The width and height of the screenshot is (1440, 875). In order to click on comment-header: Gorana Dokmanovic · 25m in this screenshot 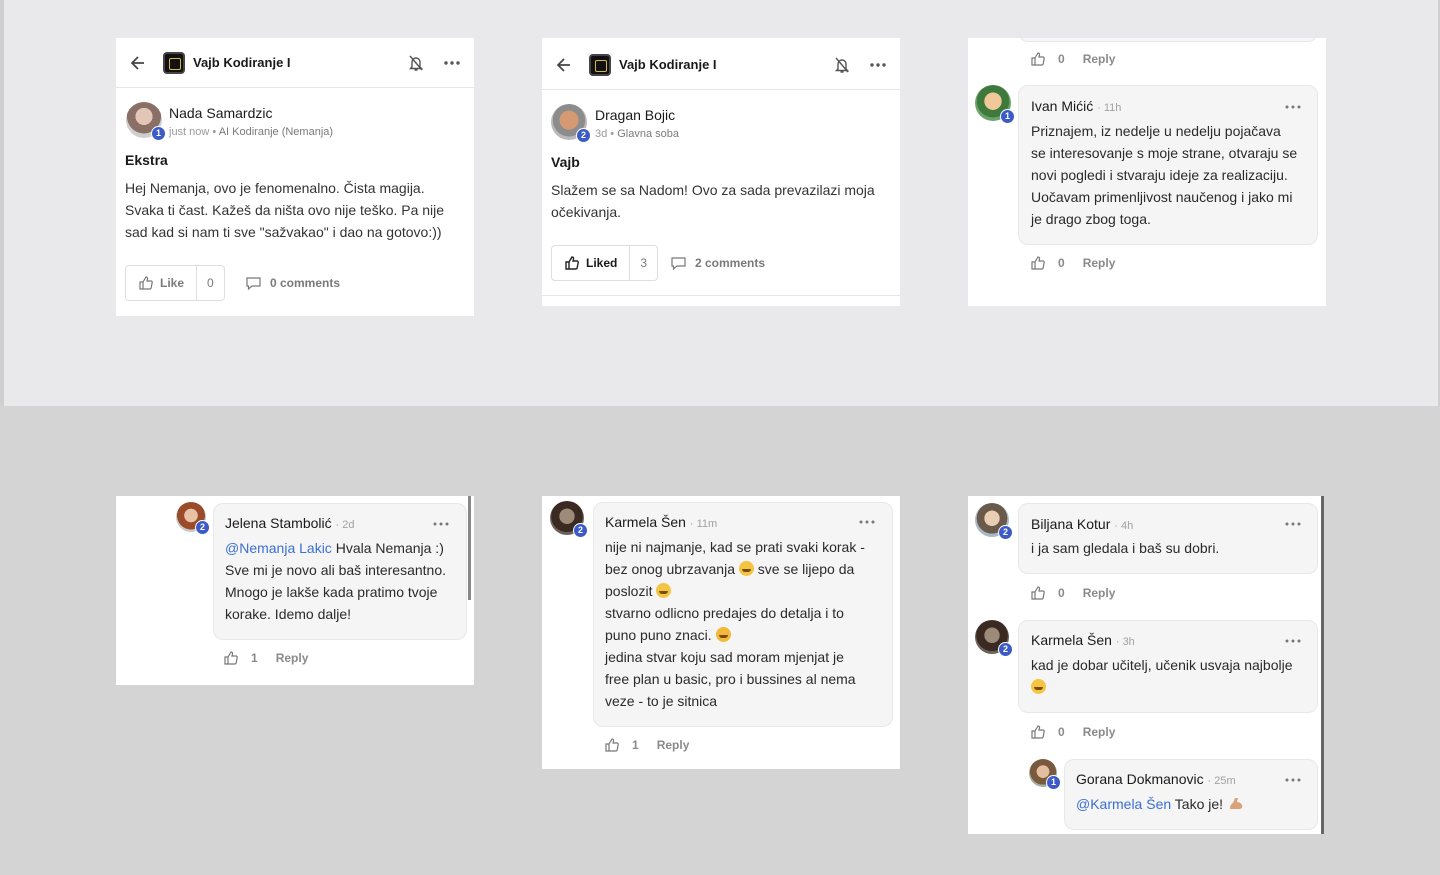, I will do `click(1156, 779)`.